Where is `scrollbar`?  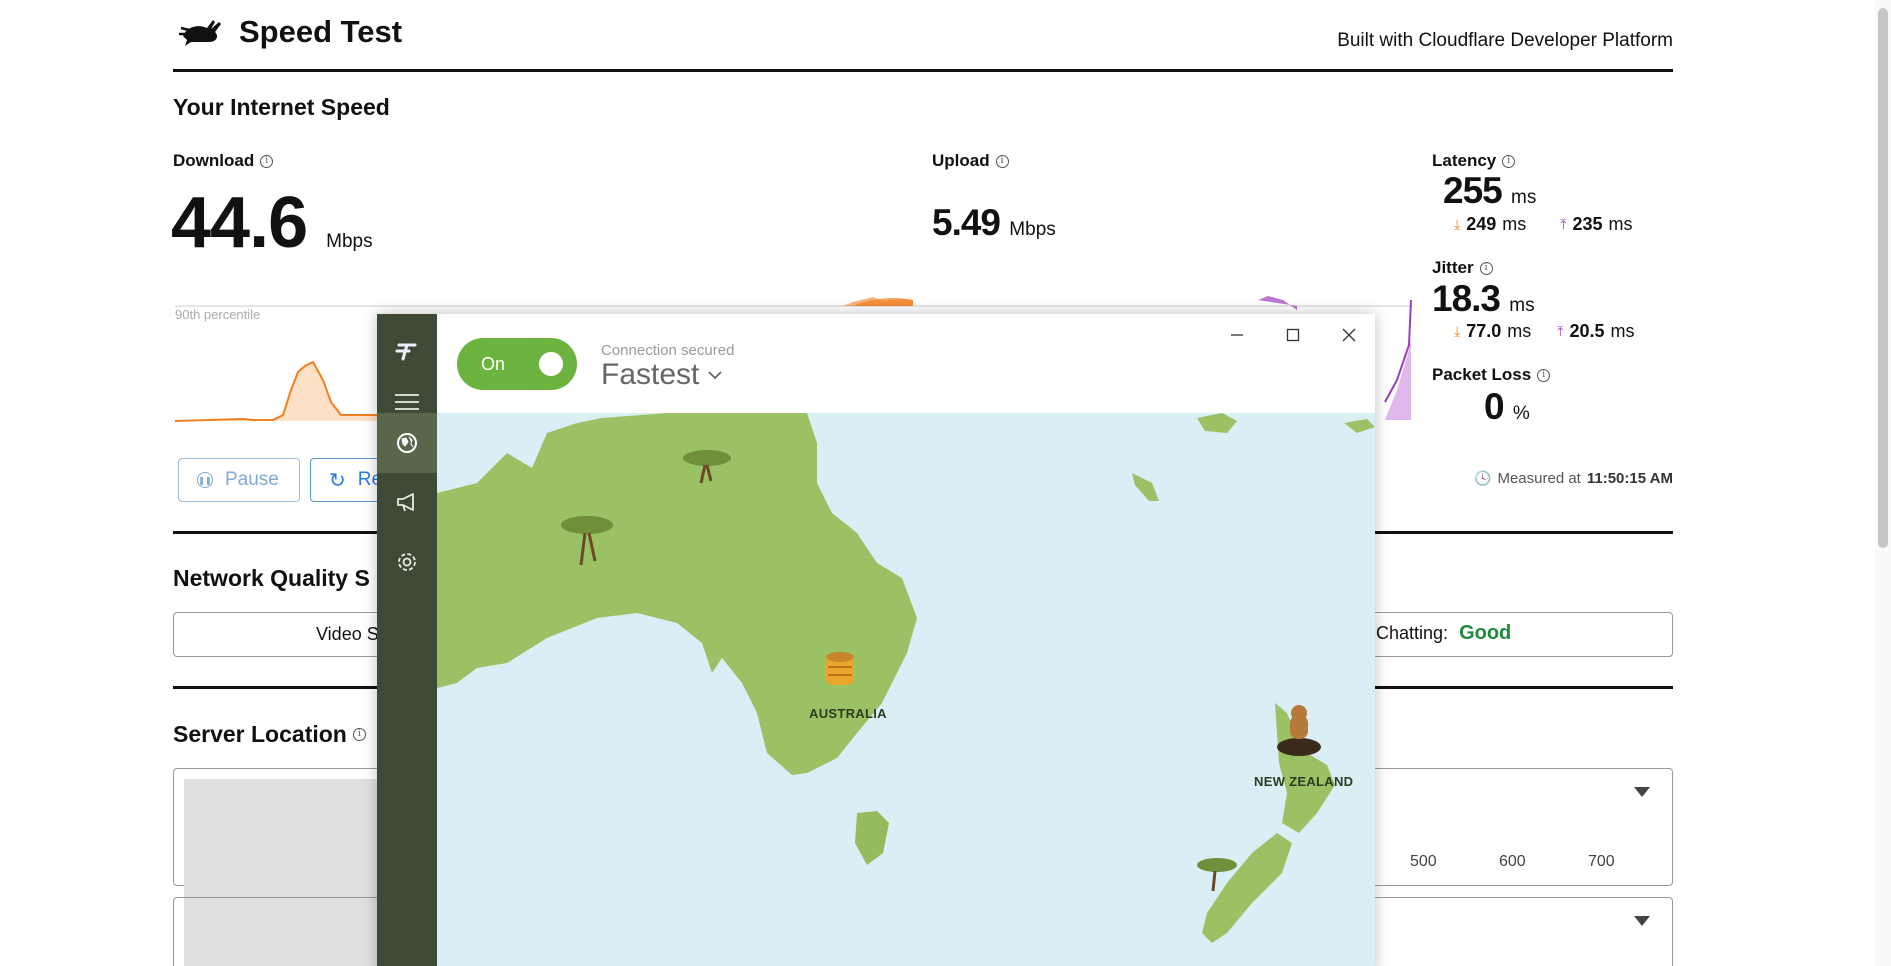
scrollbar is located at coordinates (1883, 483).